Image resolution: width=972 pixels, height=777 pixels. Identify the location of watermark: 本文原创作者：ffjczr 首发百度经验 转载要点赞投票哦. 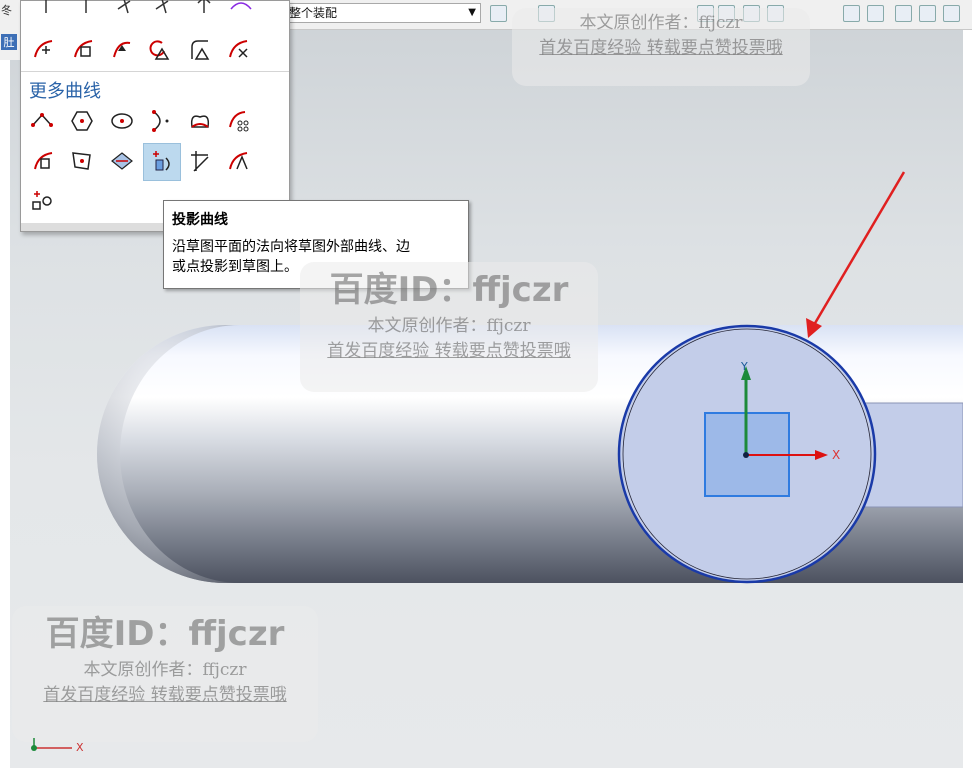
(661, 47).